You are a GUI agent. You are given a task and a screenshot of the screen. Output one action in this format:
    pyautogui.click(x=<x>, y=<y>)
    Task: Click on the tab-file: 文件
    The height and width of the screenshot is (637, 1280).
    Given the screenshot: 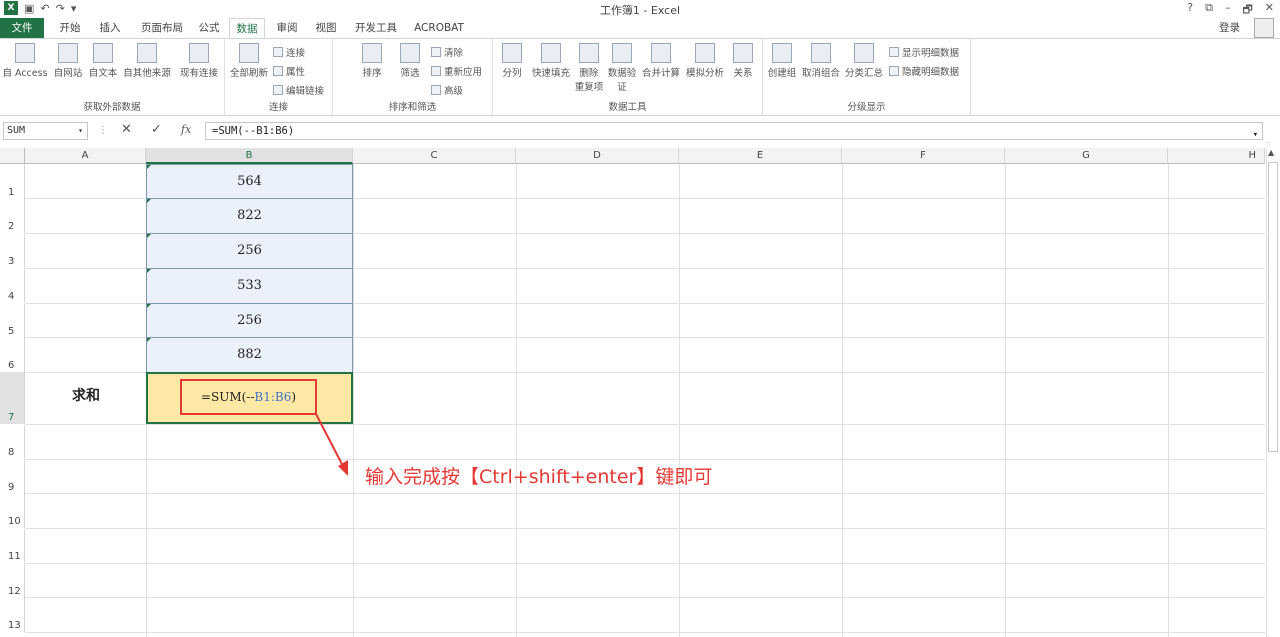 What is the action you would take?
    pyautogui.click(x=22, y=28)
    